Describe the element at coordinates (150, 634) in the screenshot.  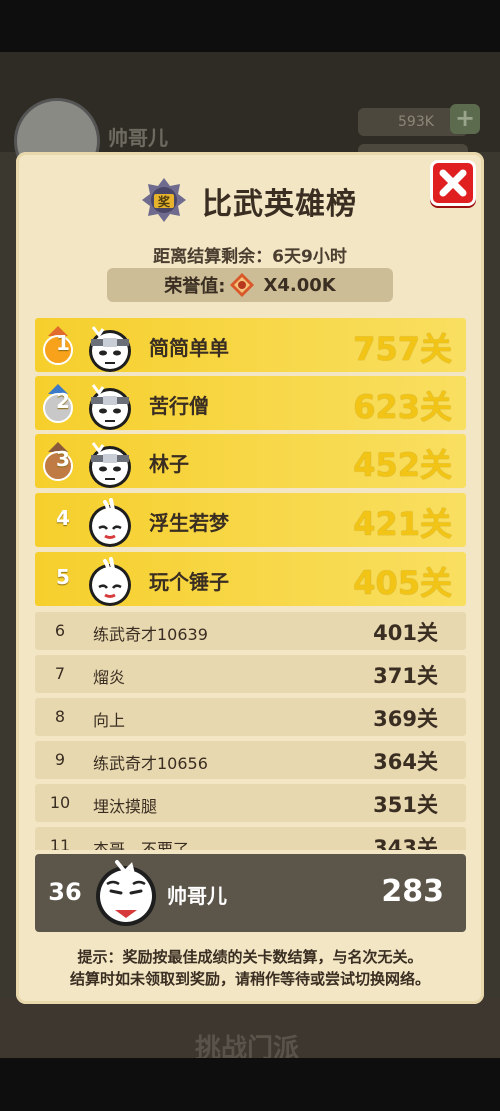
I see `player-name: 练武奇才10639` at that location.